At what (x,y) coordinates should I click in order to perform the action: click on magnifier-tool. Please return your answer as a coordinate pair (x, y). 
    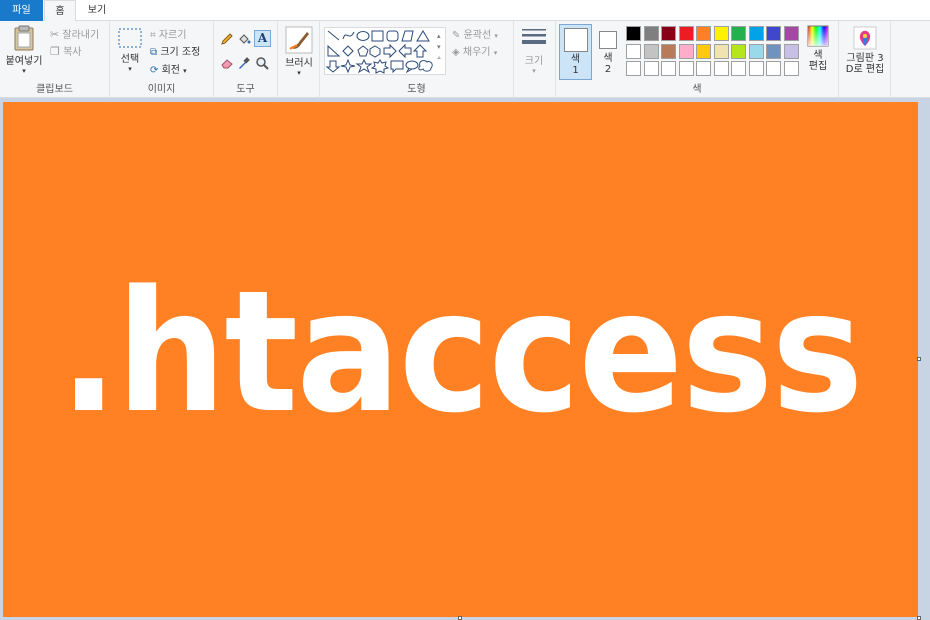
    Looking at the image, I should click on (262, 64).